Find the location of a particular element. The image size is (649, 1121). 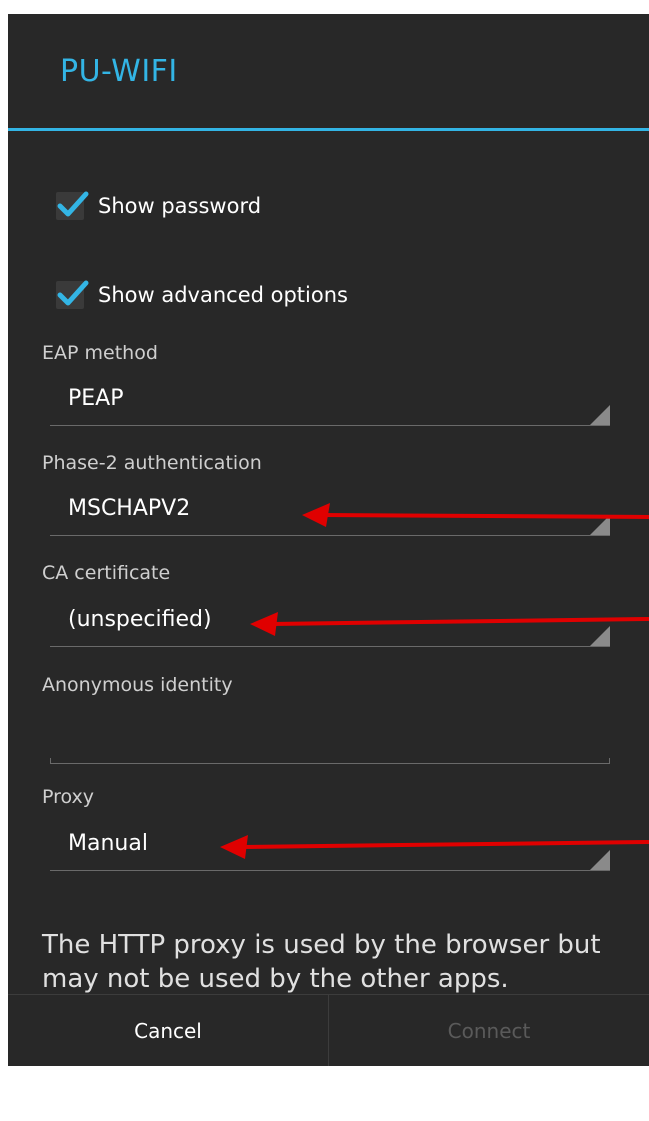

show-advanced-row: Show advanced options is located at coordinates (202, 295).